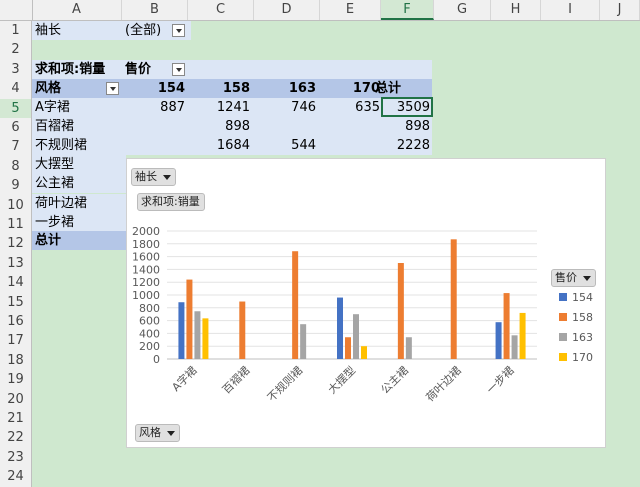 The image size is (640, 487). I want to click on column-header-d: D, so click(287, 10).